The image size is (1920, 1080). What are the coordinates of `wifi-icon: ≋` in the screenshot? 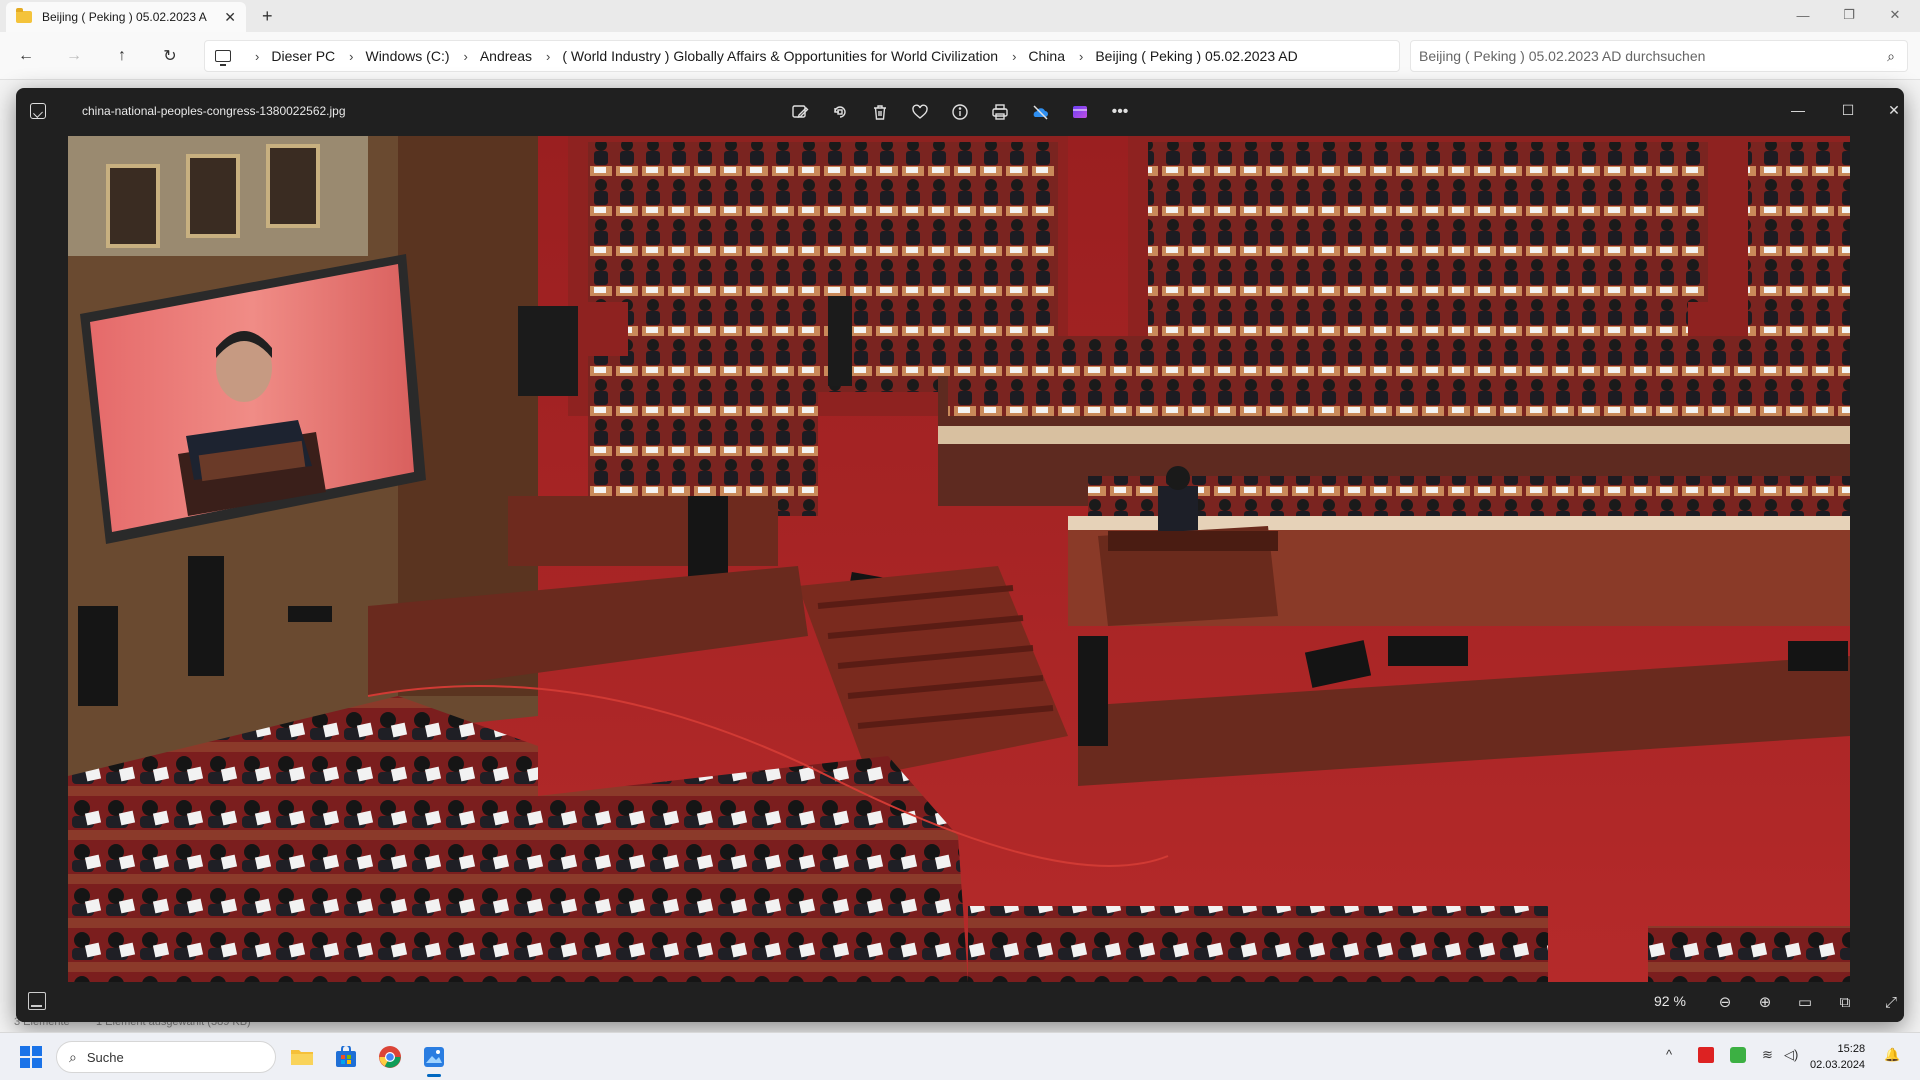 It's located at (1767, 1055).